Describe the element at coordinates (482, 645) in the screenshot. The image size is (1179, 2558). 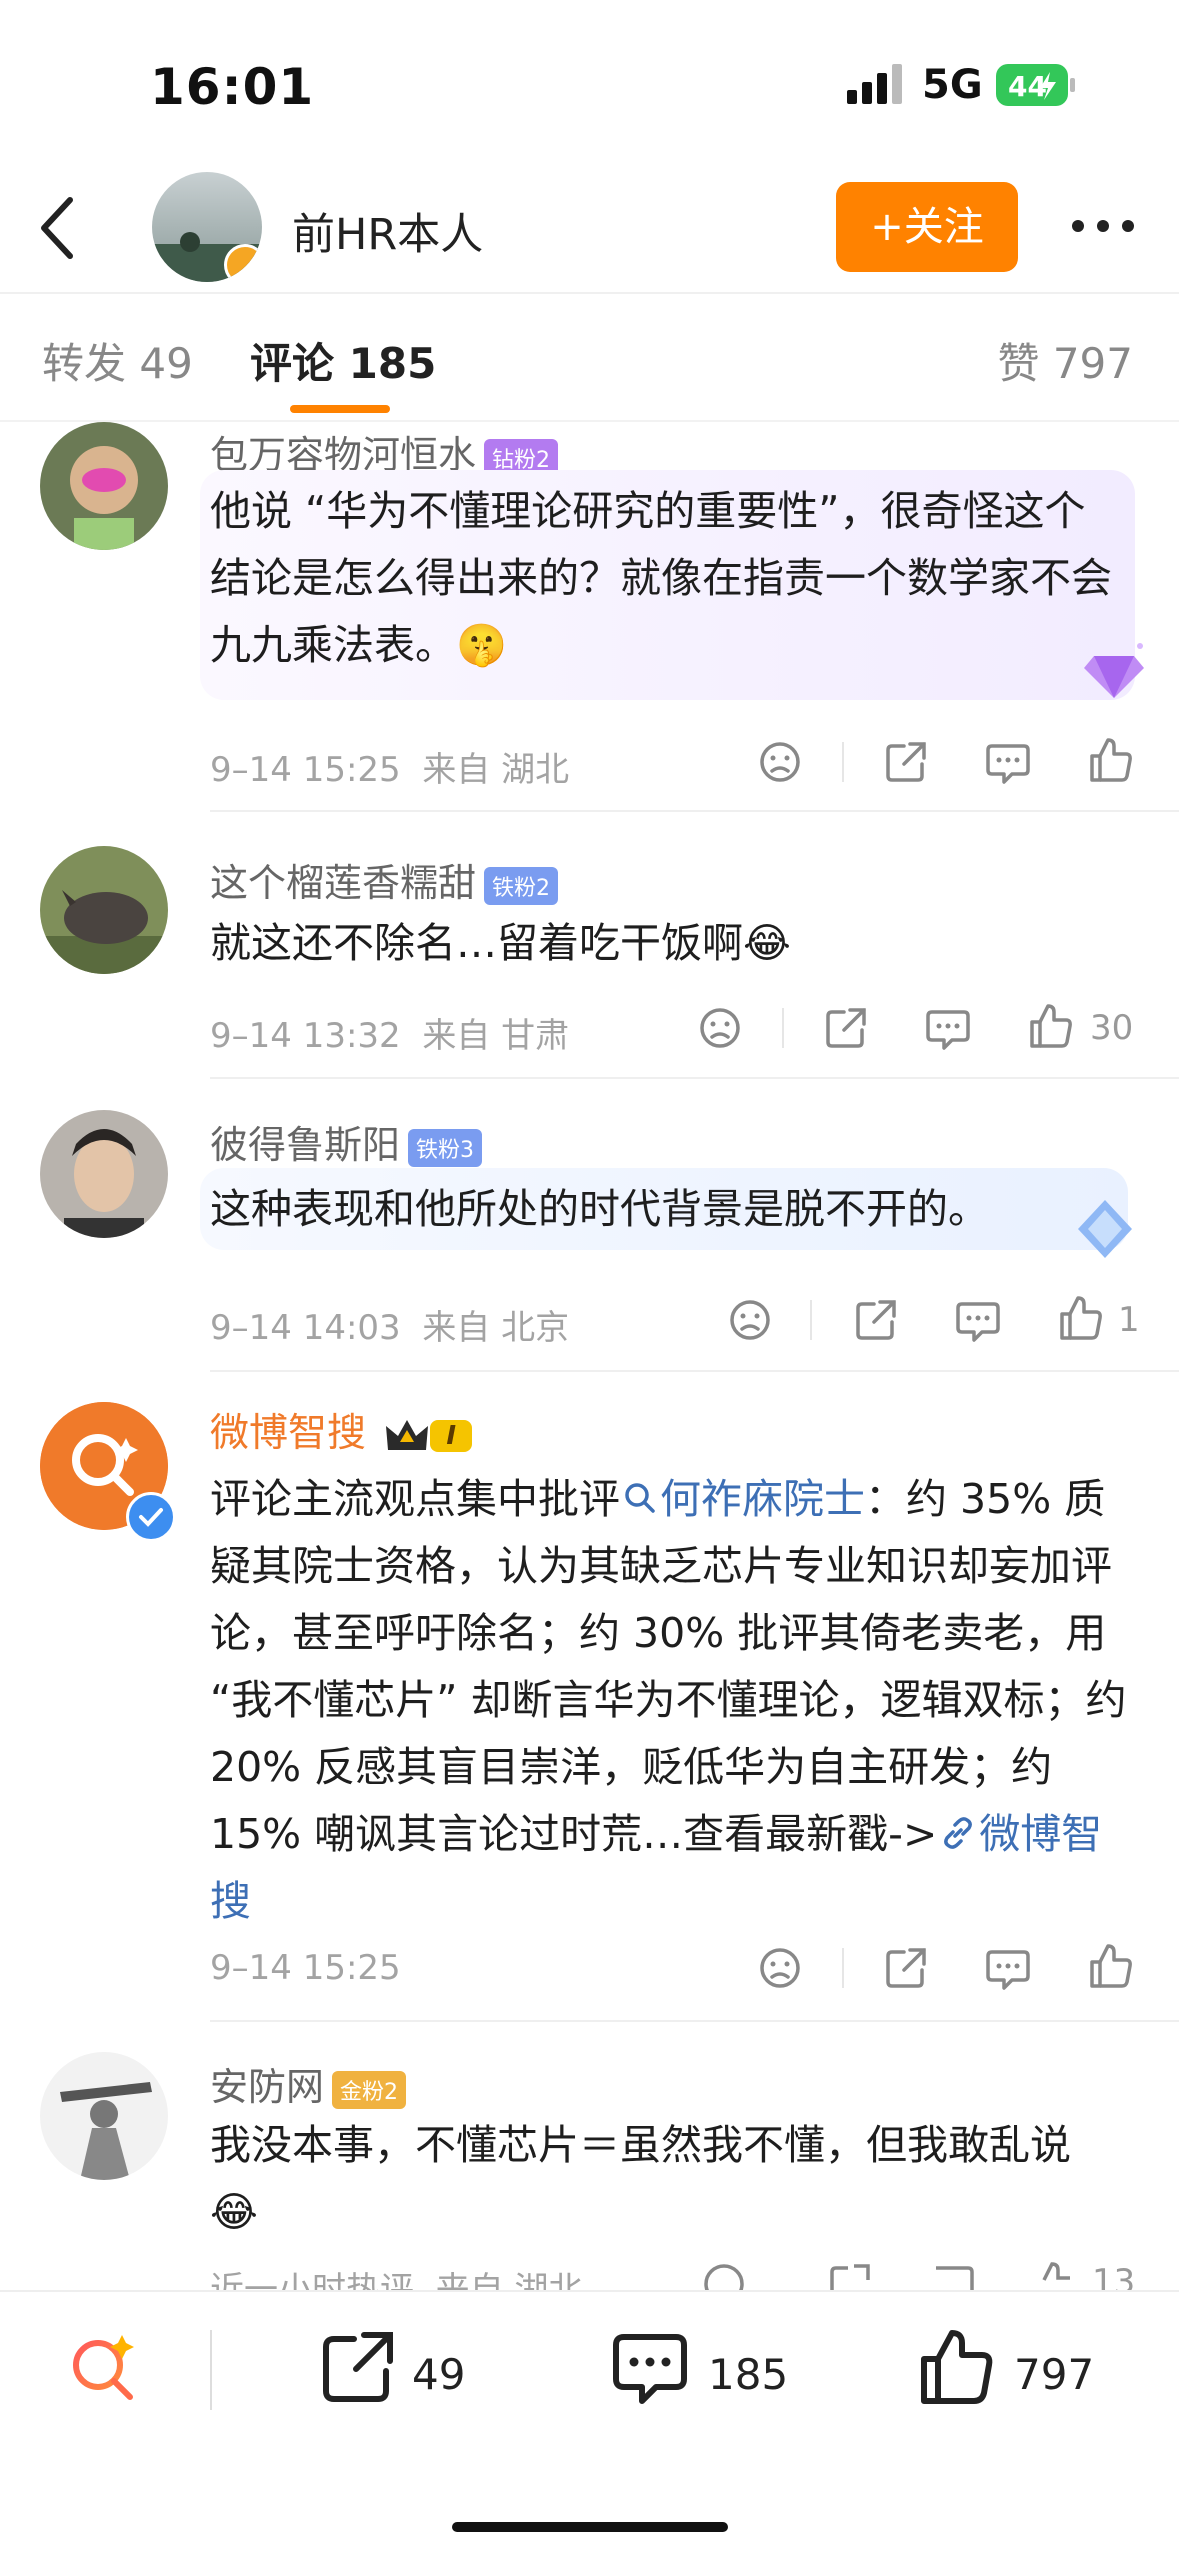
I see `shush-emoji-icon: 🤫` at that location.